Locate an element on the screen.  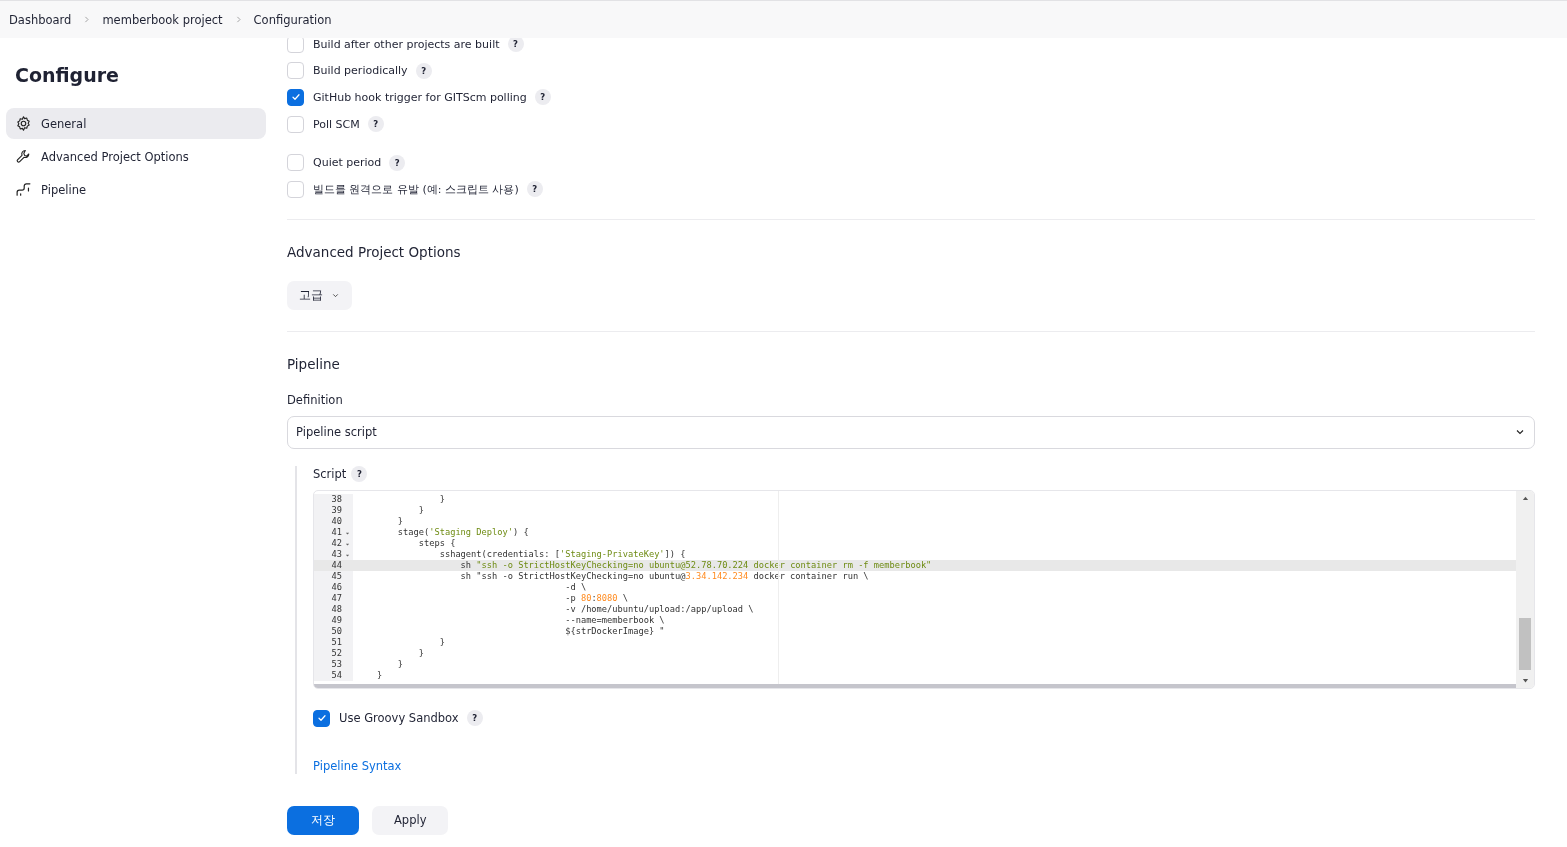
sidebar-item: General is located at coordinates (136, 123).